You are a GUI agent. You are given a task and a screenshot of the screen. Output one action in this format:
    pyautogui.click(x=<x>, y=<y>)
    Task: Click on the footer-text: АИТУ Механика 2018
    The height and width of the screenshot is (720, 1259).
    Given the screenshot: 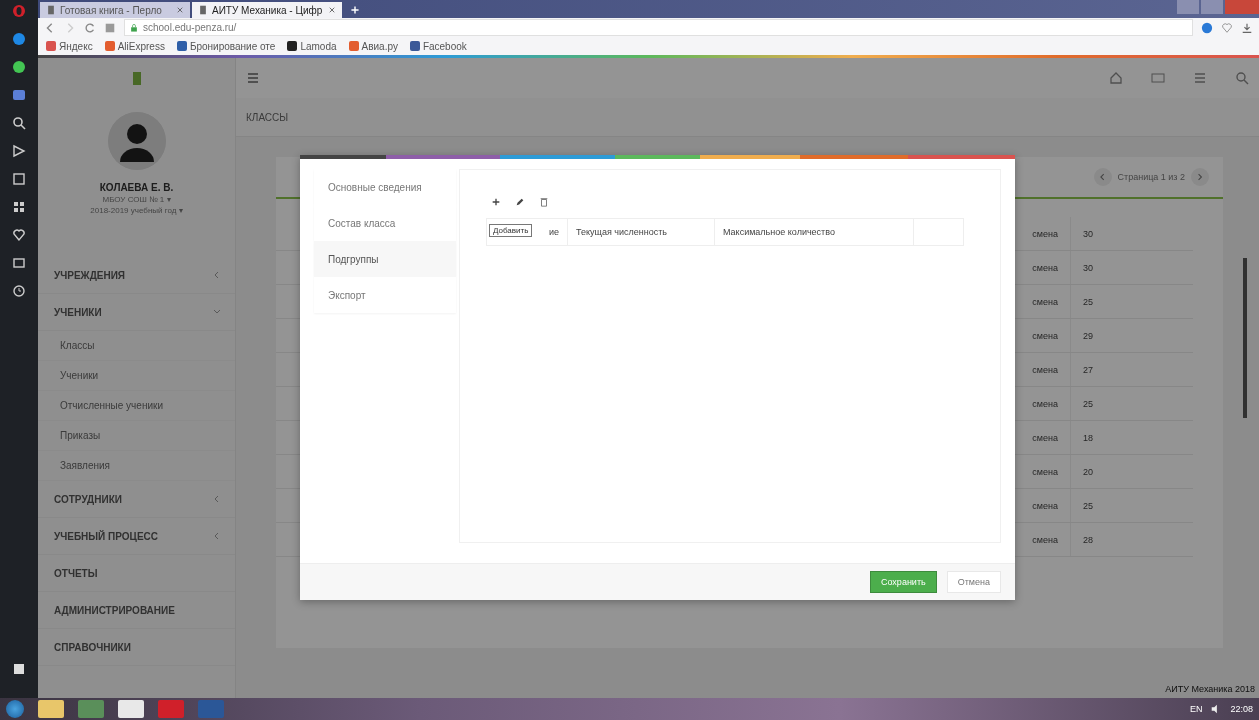 What is the action you would take?
    pyautogui.click(x=1210, y=689)
    